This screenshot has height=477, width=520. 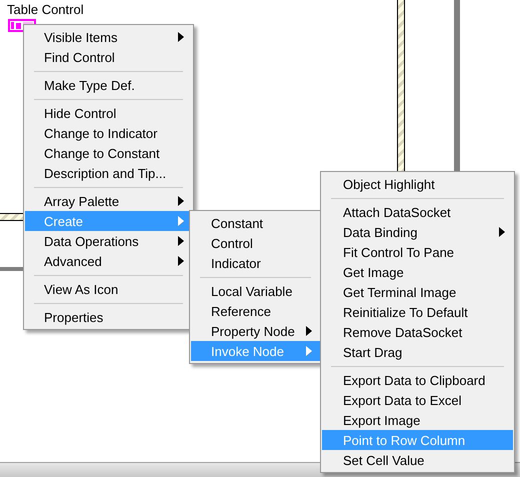 What do you see at coordinates (108, 261) in the screenshot?
I see `menu-item: Advanced` at bounding box center [108, 261].